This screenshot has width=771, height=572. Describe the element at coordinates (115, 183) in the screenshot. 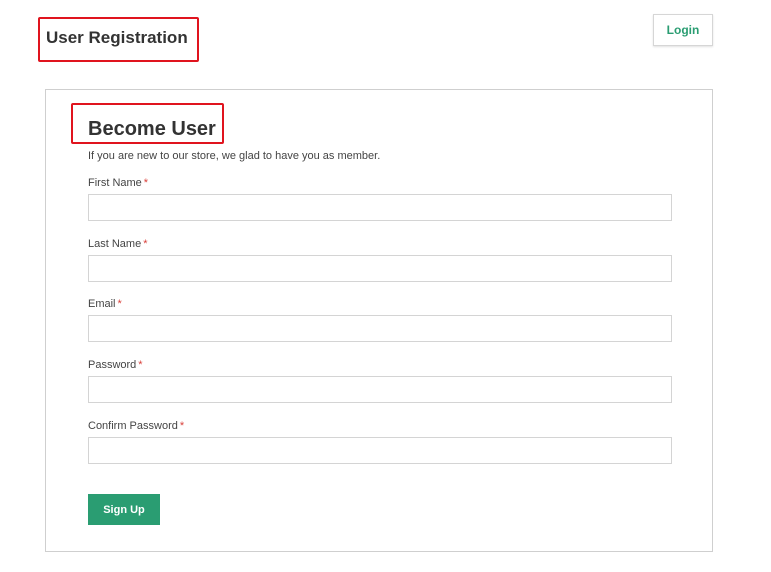

I see `first-name-label-text: First Name` at that location.